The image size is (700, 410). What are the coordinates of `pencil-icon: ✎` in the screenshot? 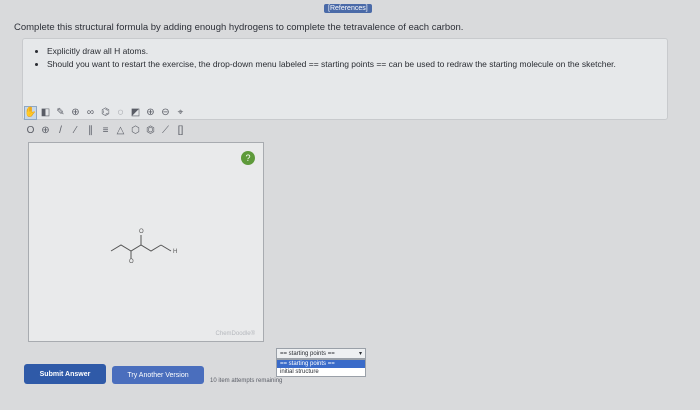 It's located at (60, 113).